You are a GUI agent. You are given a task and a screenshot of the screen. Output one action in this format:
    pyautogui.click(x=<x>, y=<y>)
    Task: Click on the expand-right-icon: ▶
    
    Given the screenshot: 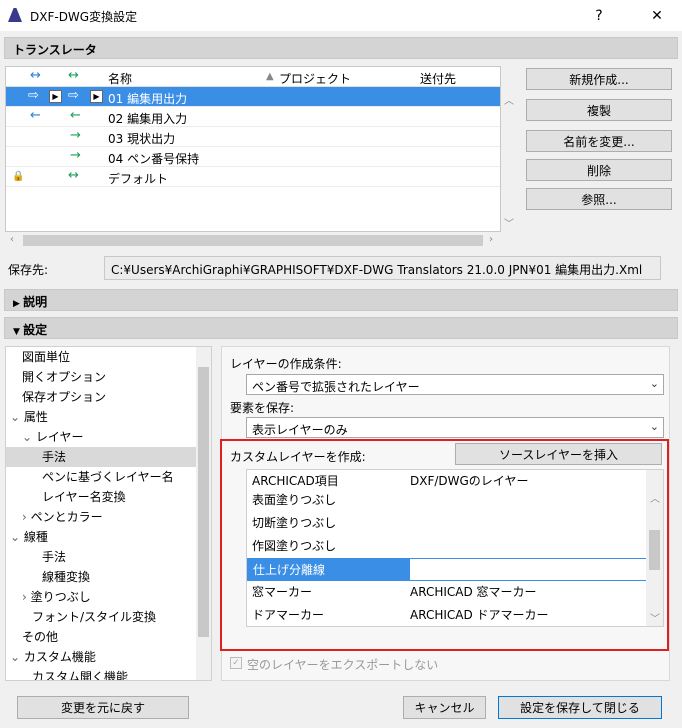 What is the action you would take?
    pyautogui.click(x=18, y=304)
    